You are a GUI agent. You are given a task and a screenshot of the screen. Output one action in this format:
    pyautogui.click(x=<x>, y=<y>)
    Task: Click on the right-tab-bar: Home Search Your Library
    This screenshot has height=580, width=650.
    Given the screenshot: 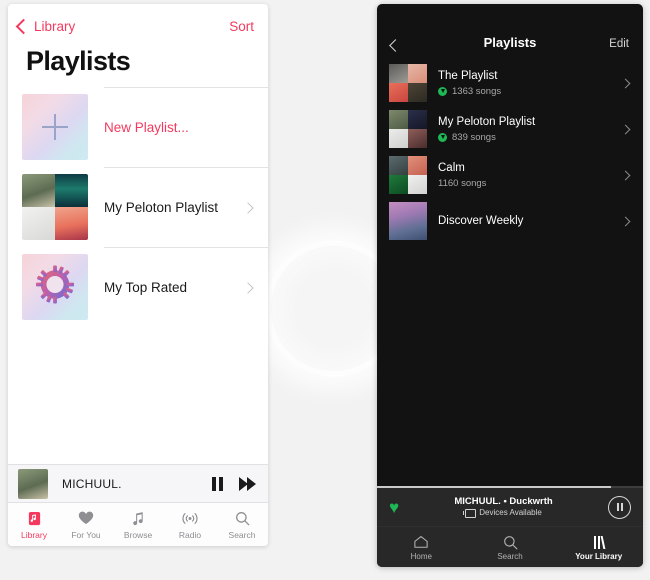 What is the action you would take?
    pyautogui.click(x=510, y=546)
    